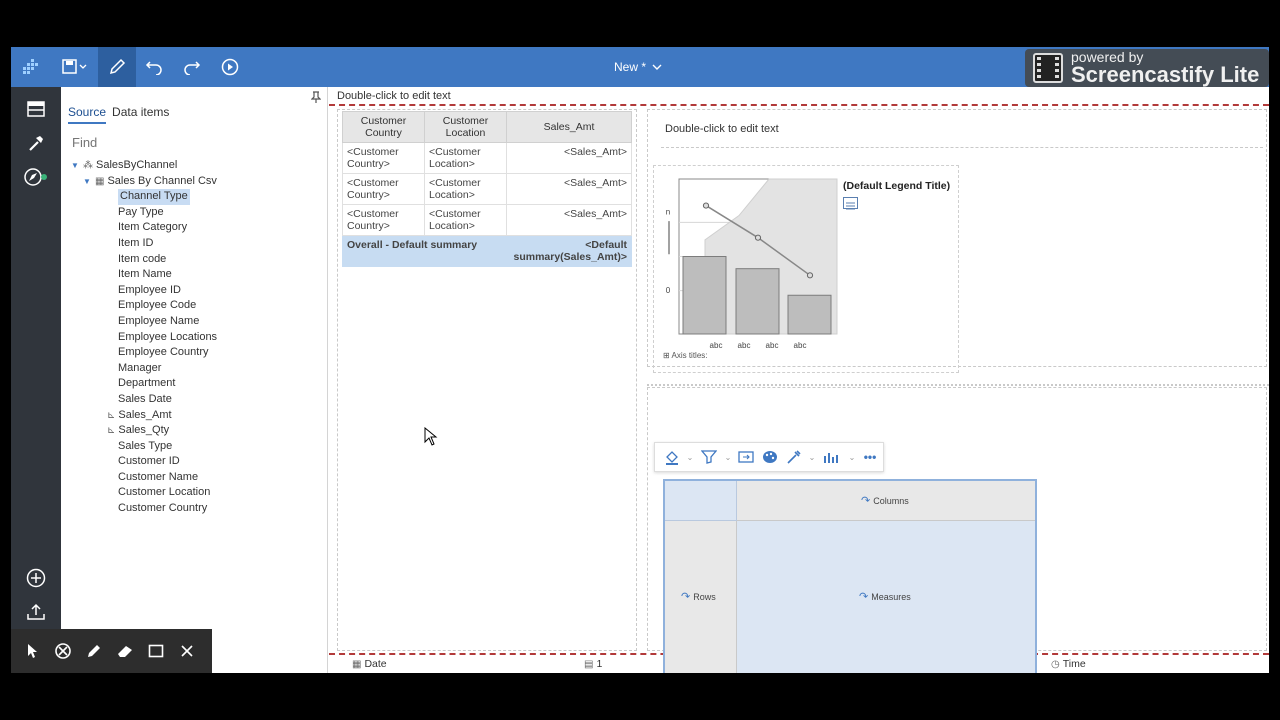 Image resolution: width=1280 pixels, height=720 pixels. What do you see at coordinates (375, 664) in the screenshot?
I see `footer-date-label: Date` at bounding box center [375, 664].